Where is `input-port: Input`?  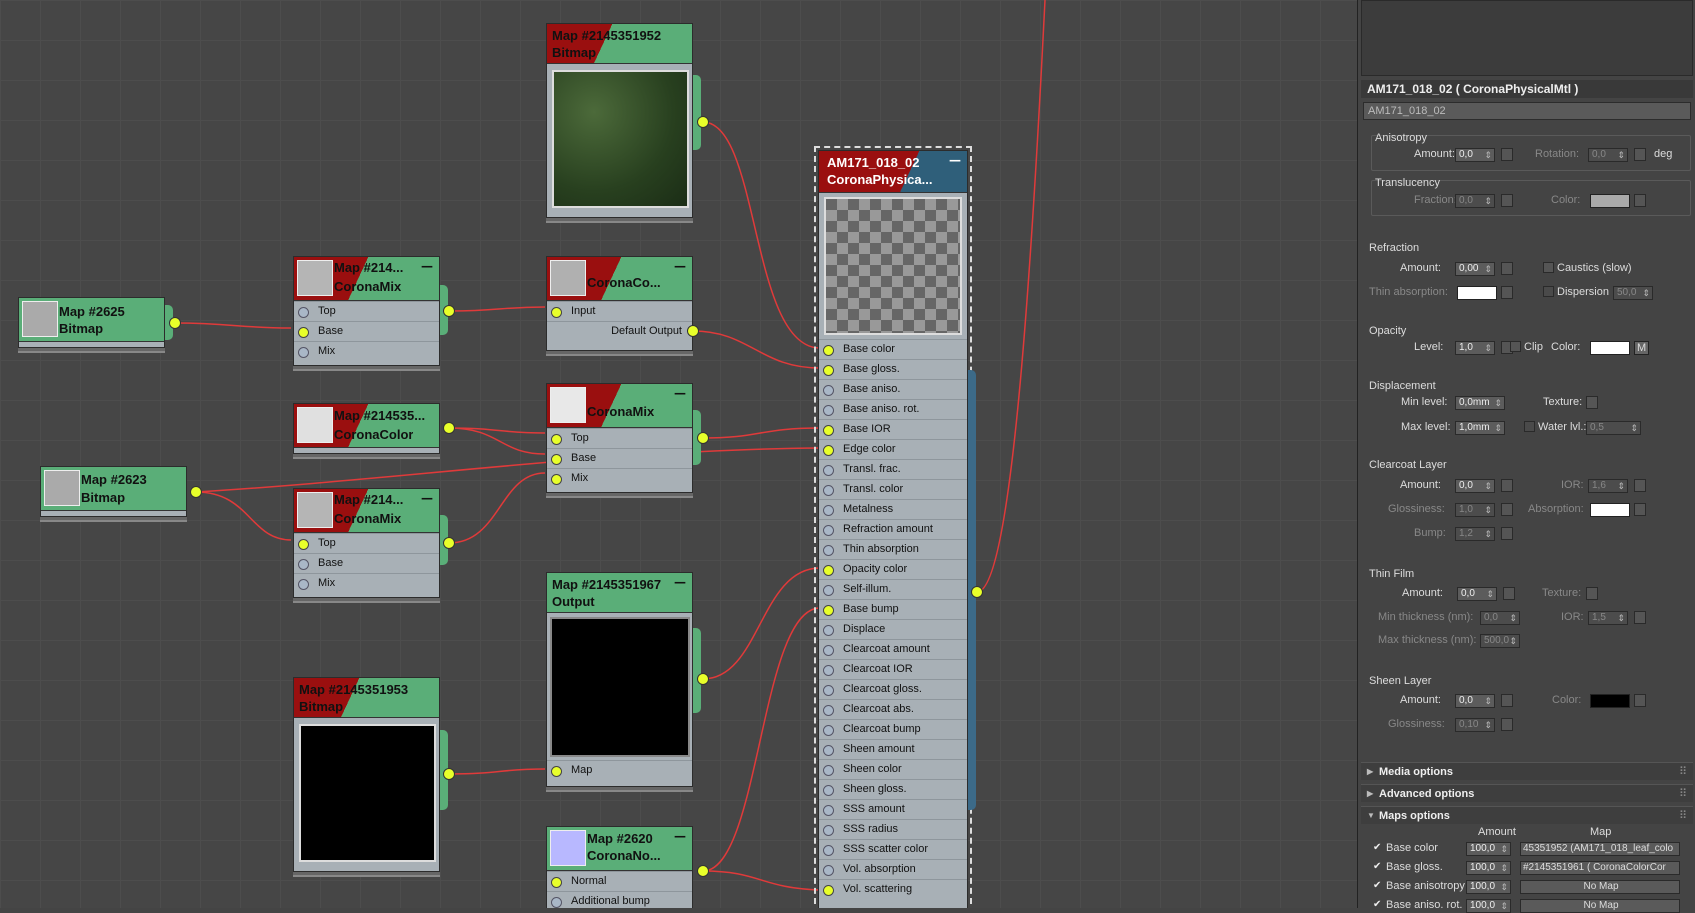 input-port: Input is located at coordinates (619, 311).